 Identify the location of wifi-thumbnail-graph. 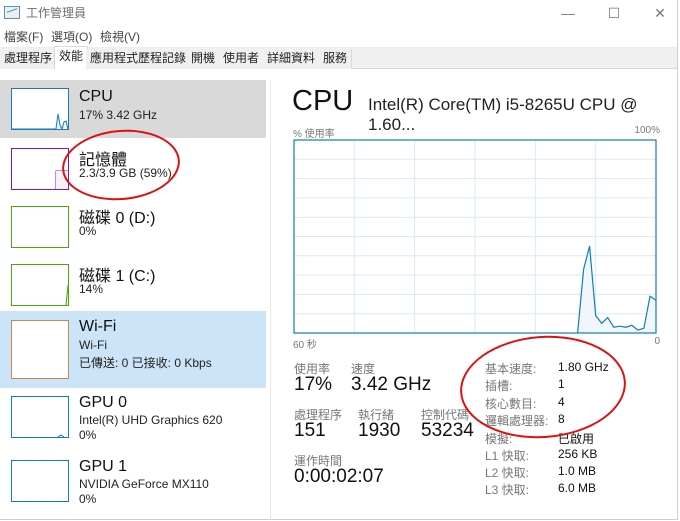
(40, 349).